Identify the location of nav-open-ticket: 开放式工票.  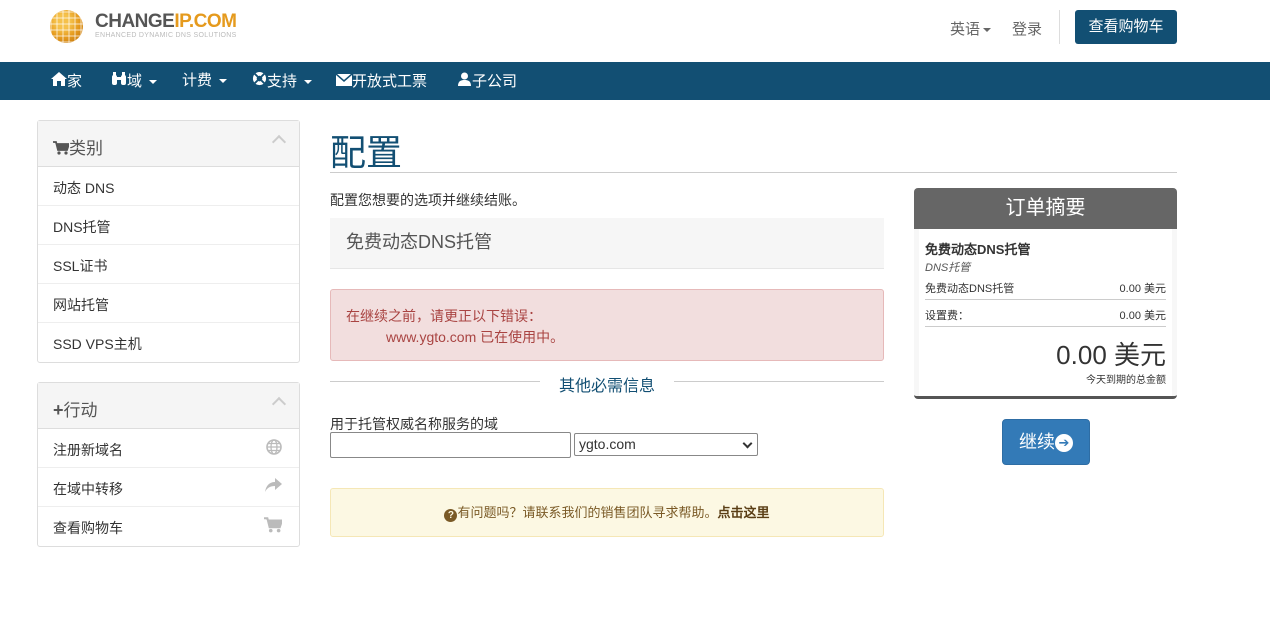
(381, 81).